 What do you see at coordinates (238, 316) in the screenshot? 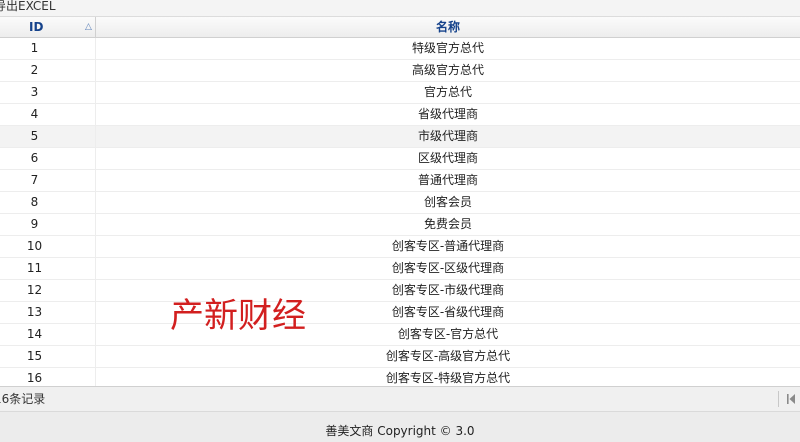
I see `watermark-text: 产新财经` at bounding box center [238, 316].